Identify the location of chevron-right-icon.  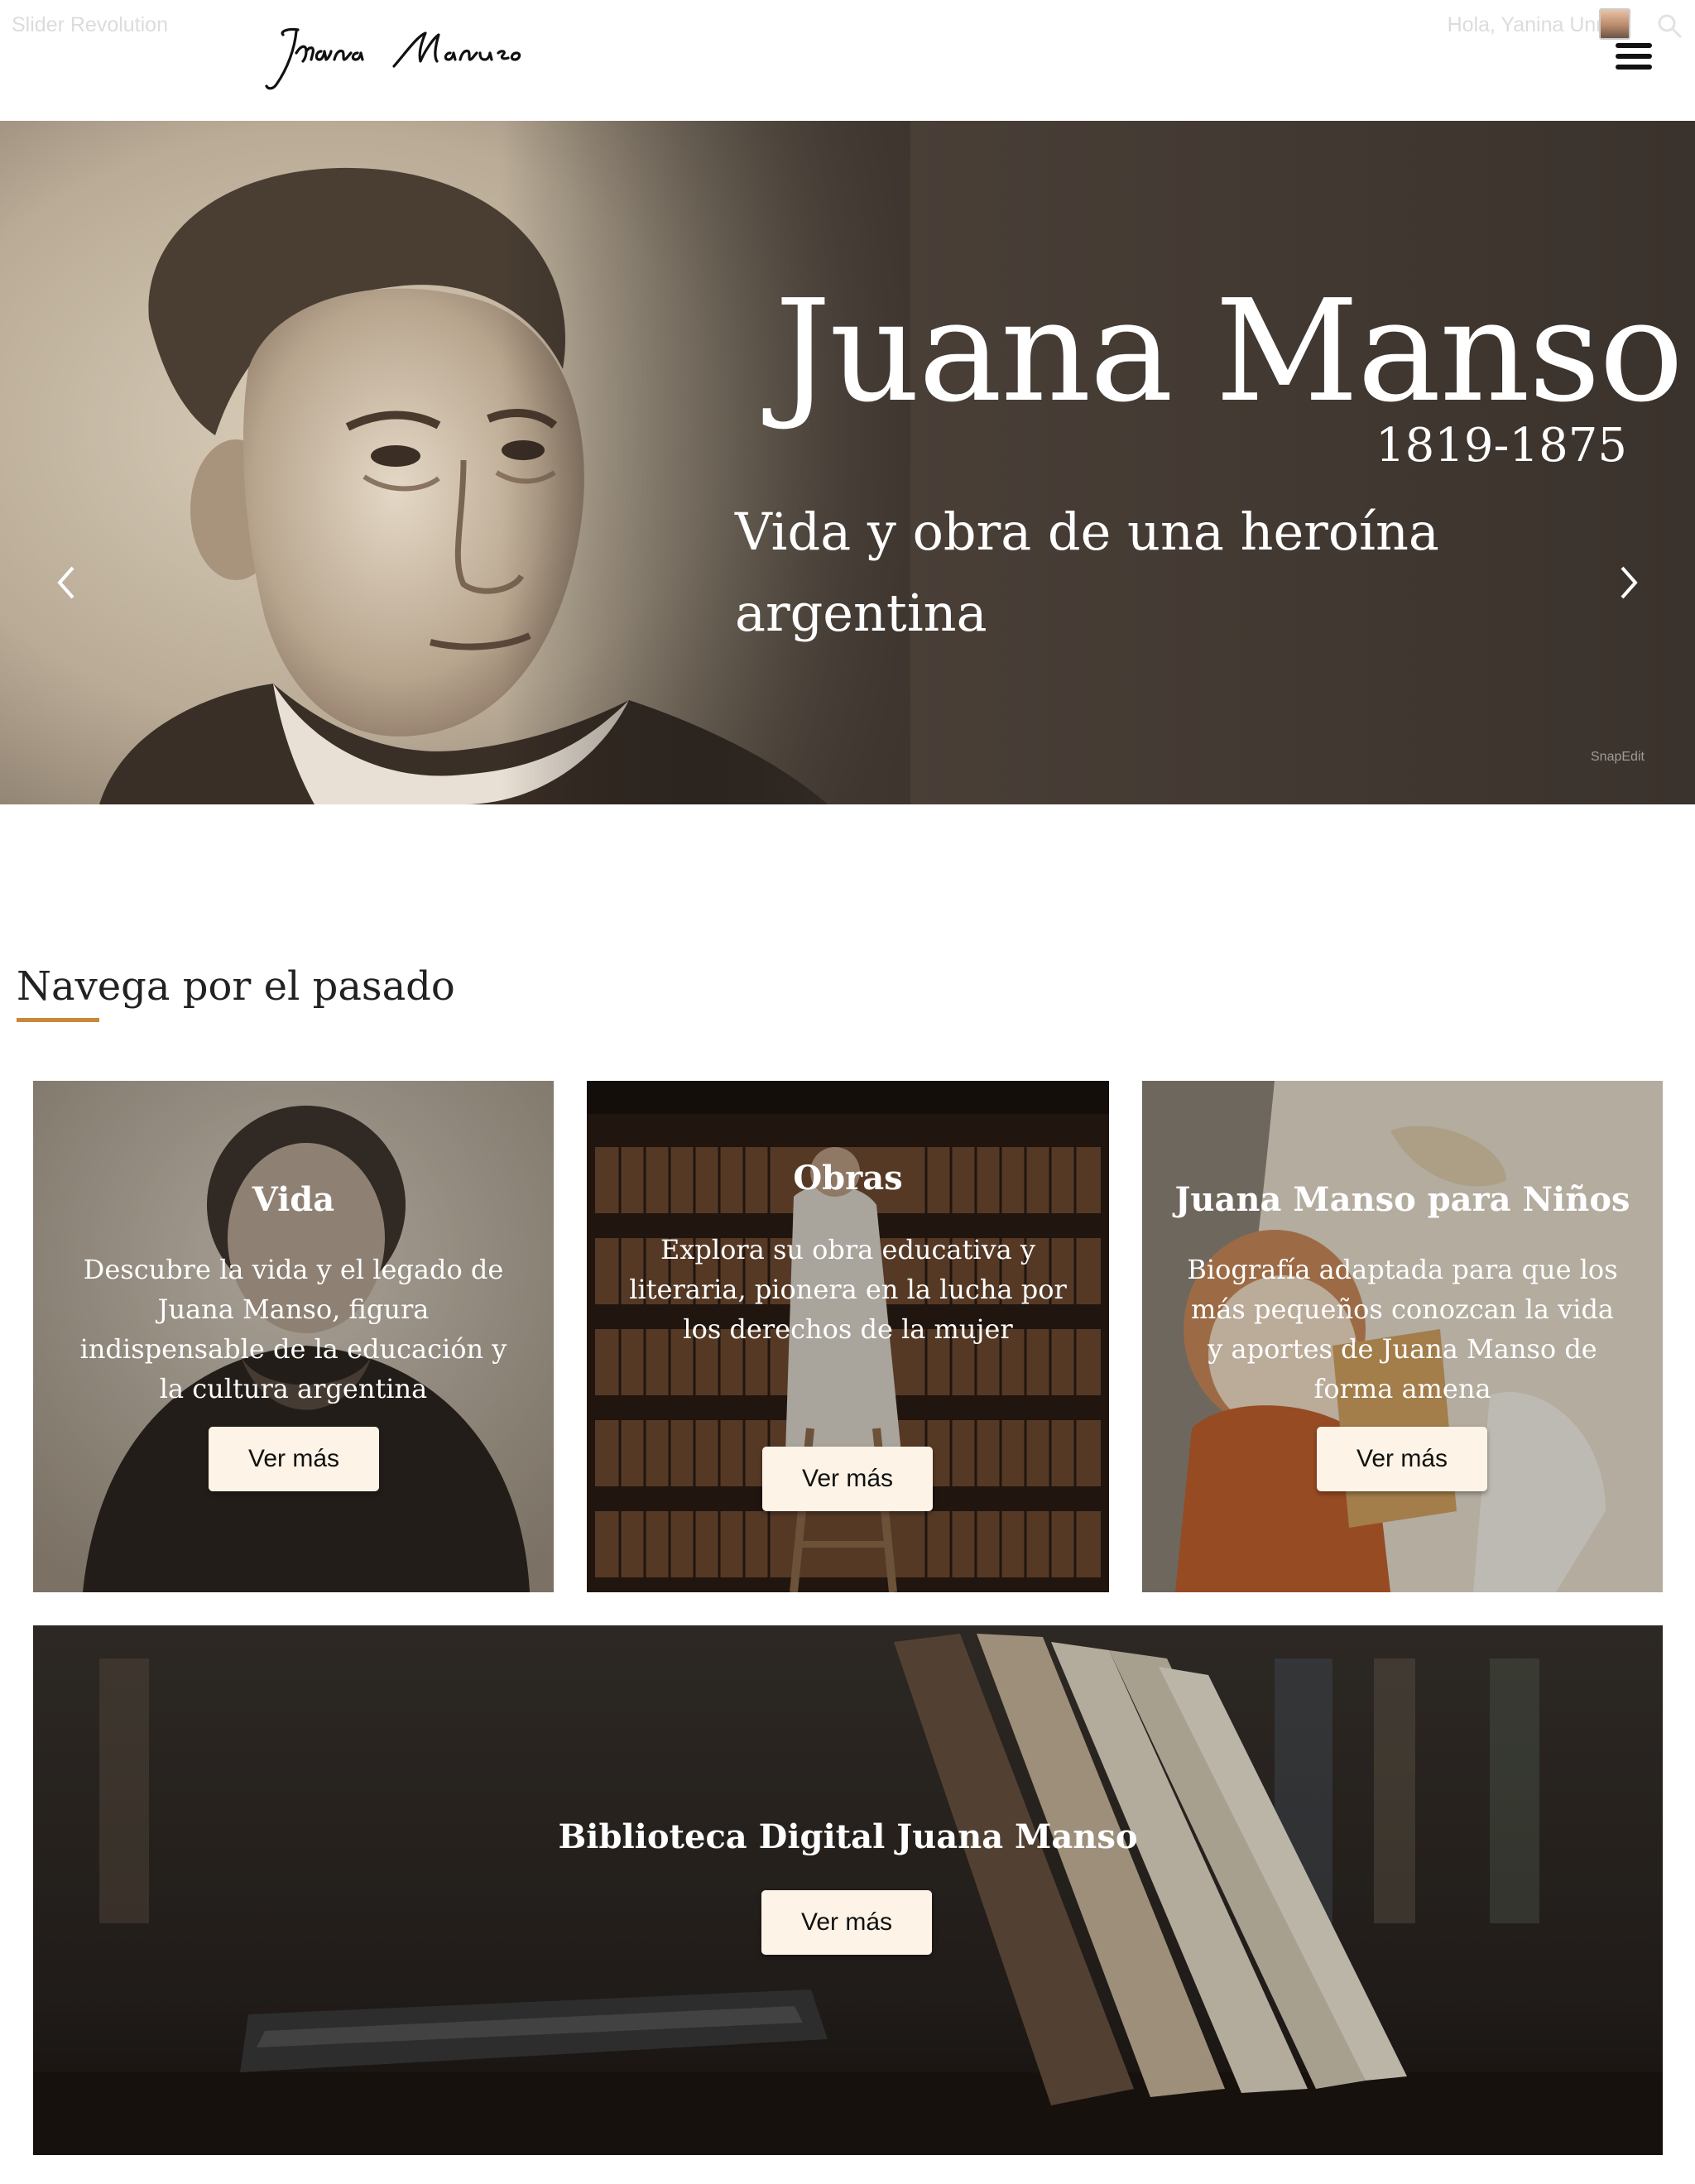
(1628, 582).